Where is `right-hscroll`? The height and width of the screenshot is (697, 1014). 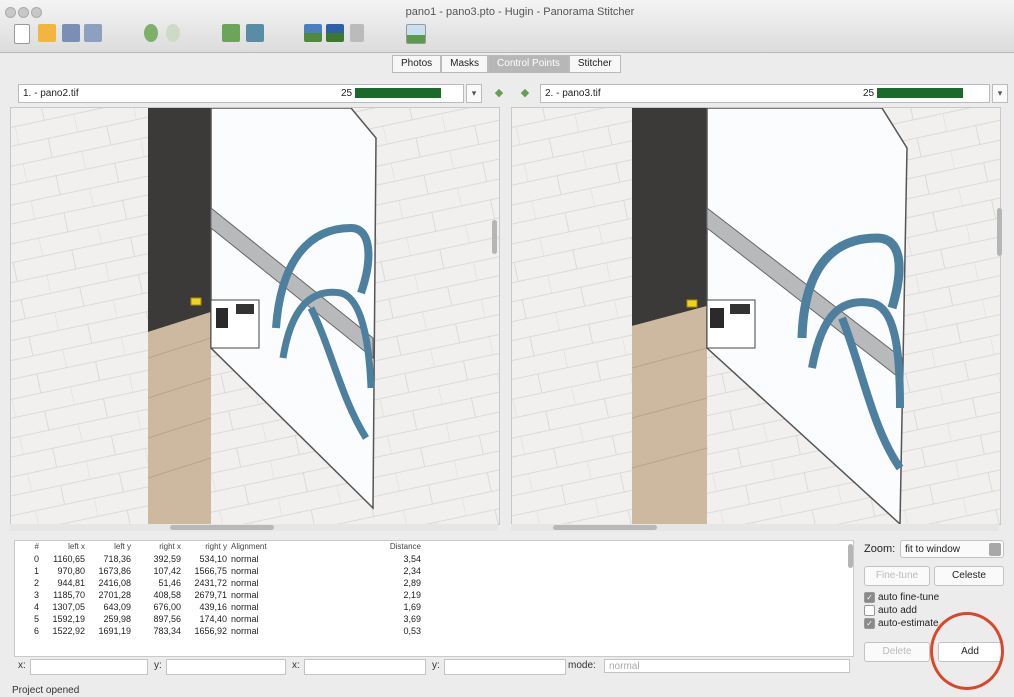 right-hscroll is located at coordinates (755, 527).